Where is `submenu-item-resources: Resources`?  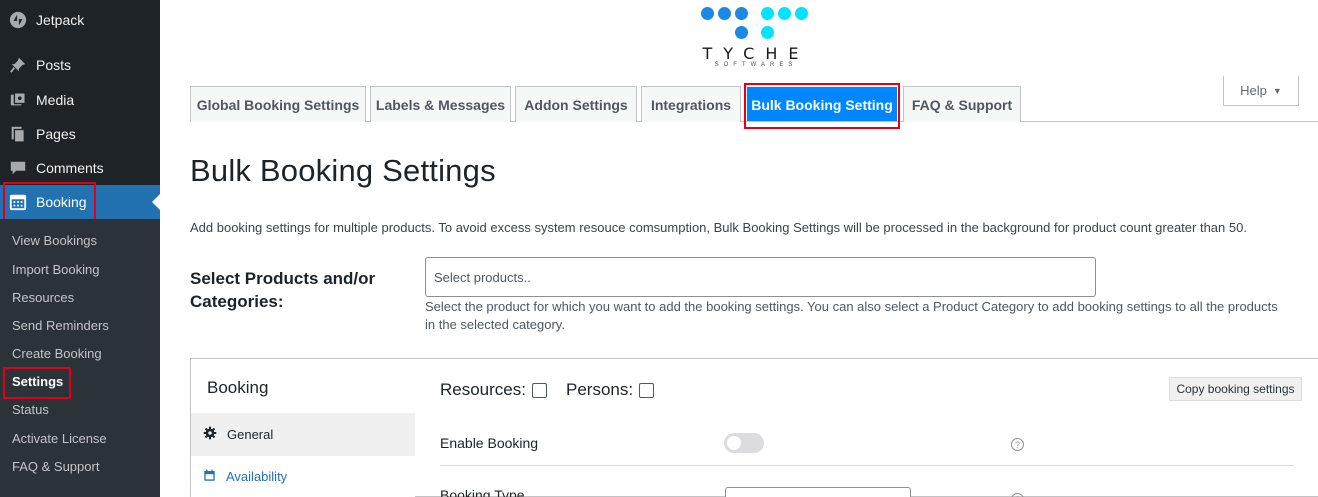
submenu-item-resources: Resources is located at coordinates (43, 298).